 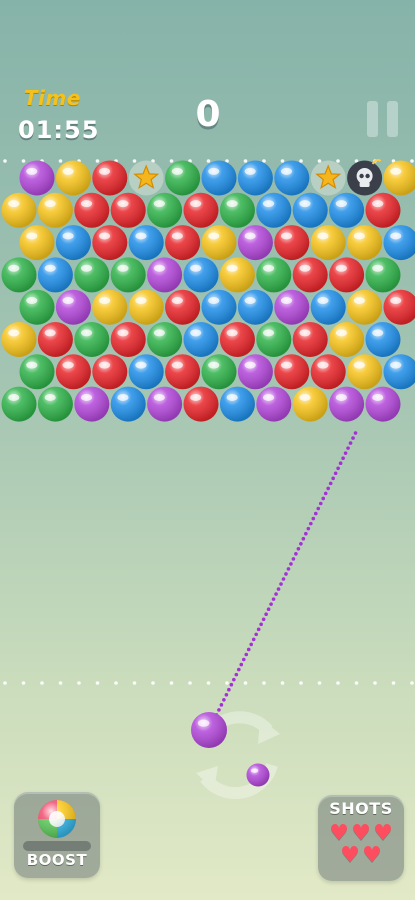 What do you see at coordinates (365, 177) in the screenshot?
I see `skull-bomb-bubble` at bounding box center [365, 177].